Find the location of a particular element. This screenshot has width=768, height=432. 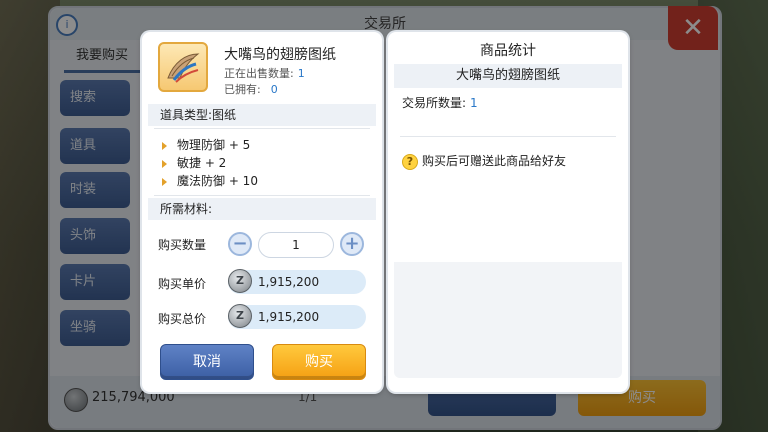

owned-count: 已拥有: 0 is located at coordinates (251, 89).